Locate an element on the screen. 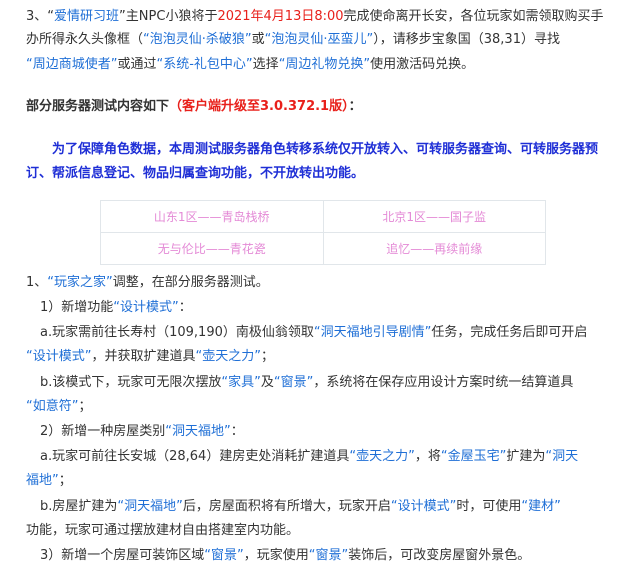 This screenshot has height=569, width=640. para3-line3: “周边商城使者”或通过“系统-礼包中心”选择“周边礼物兑换”使用激活码兑换。 is located at coordinates (325, 65).